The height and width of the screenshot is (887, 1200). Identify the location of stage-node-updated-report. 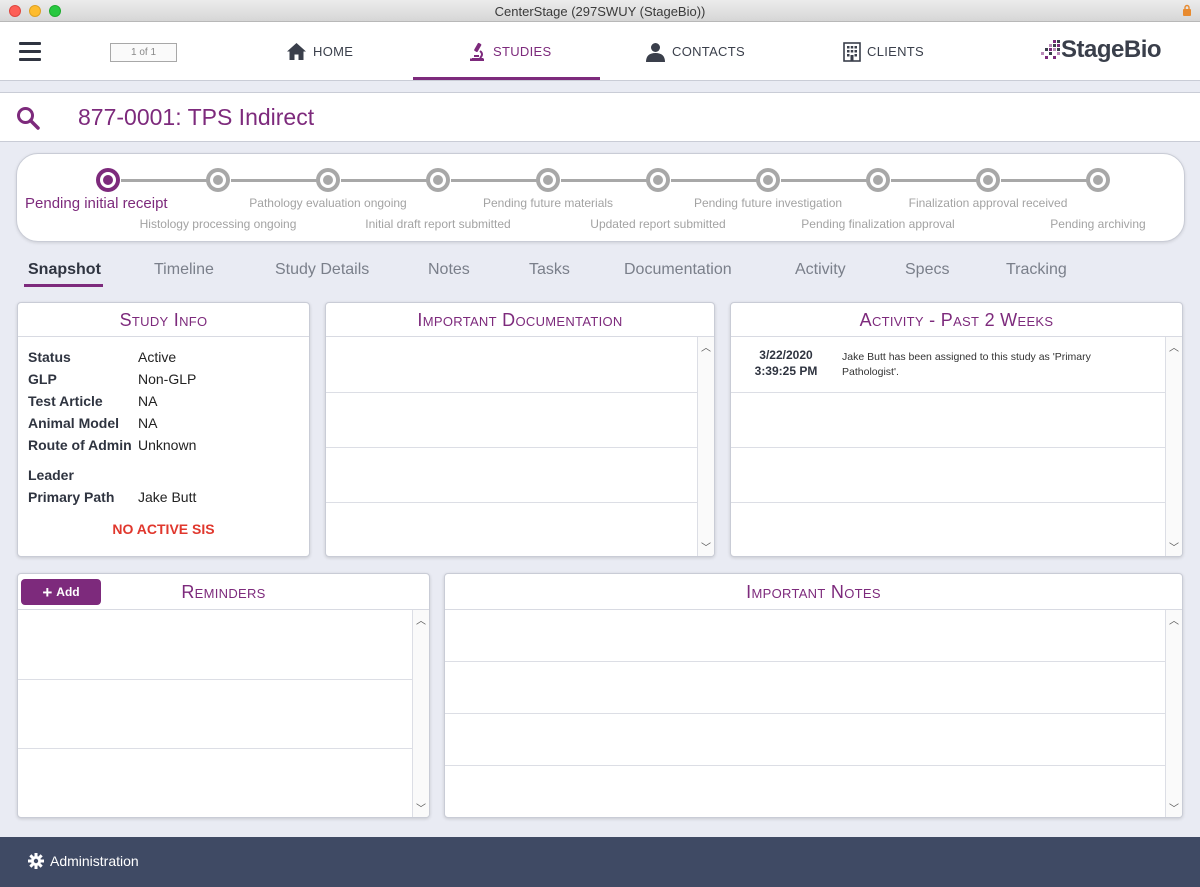
(658, 180).